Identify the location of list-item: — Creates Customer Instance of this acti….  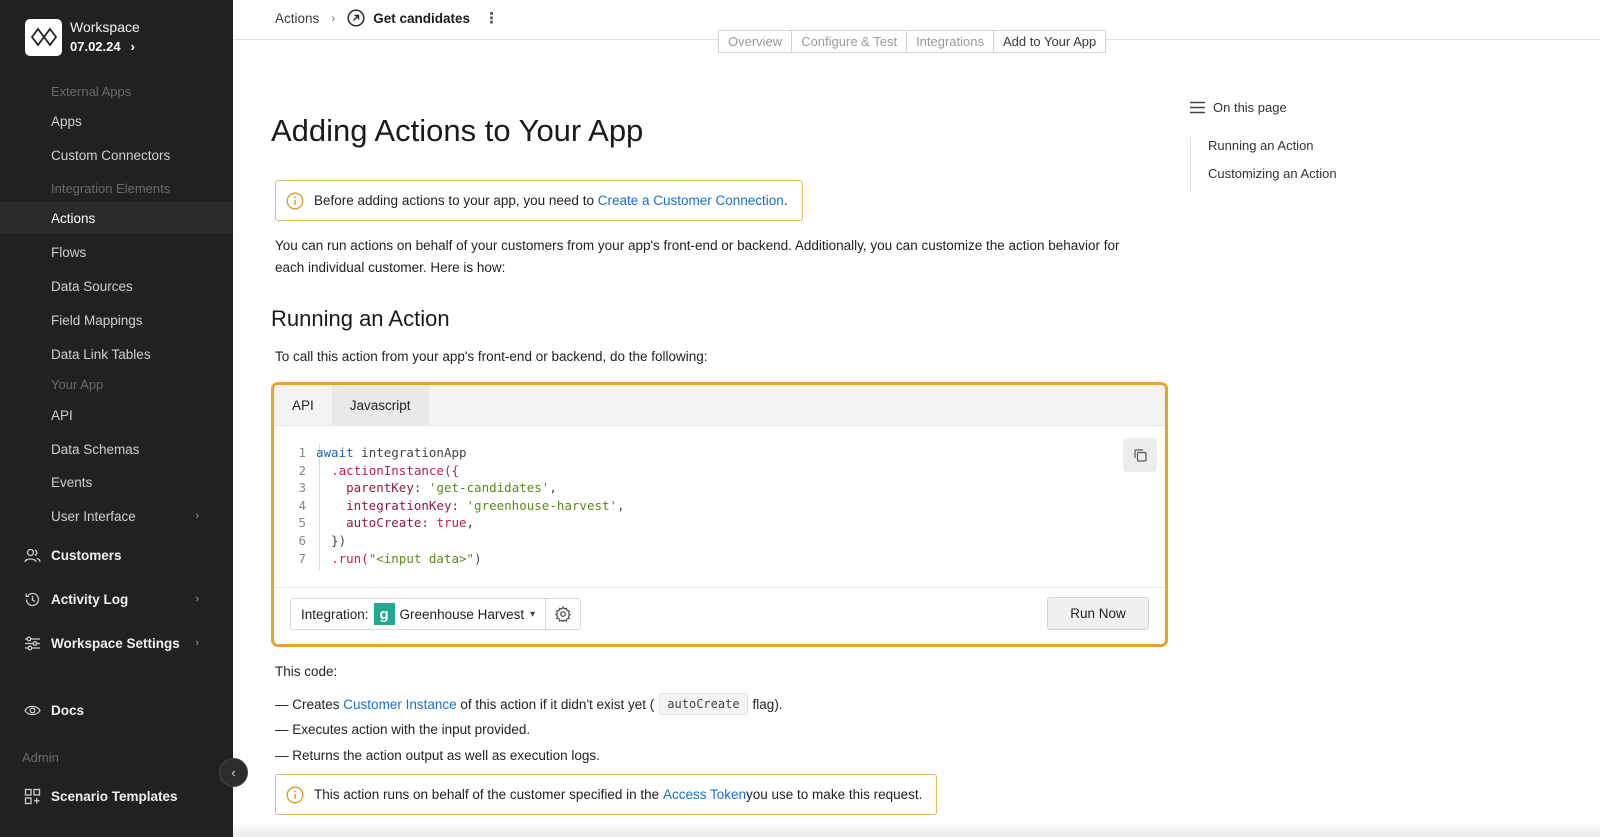
(529, 704).